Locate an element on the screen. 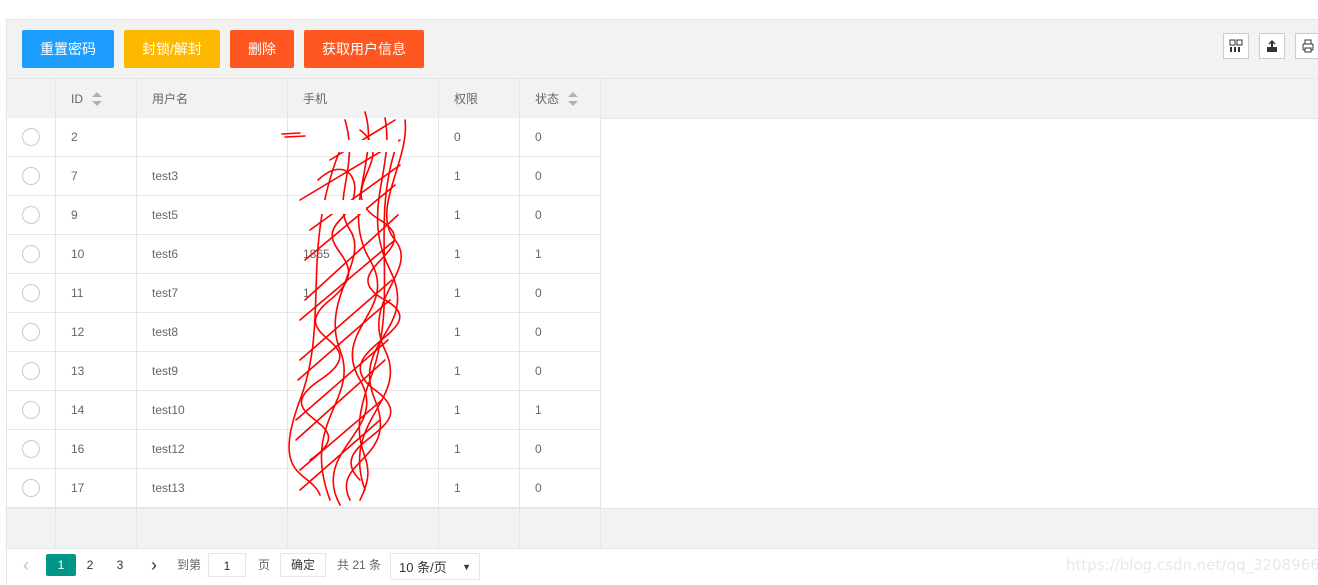 Image resolution: width=1318 pixels, height=585 pixels. header-permission-label: 权限 is located at coordinates (466, 99).